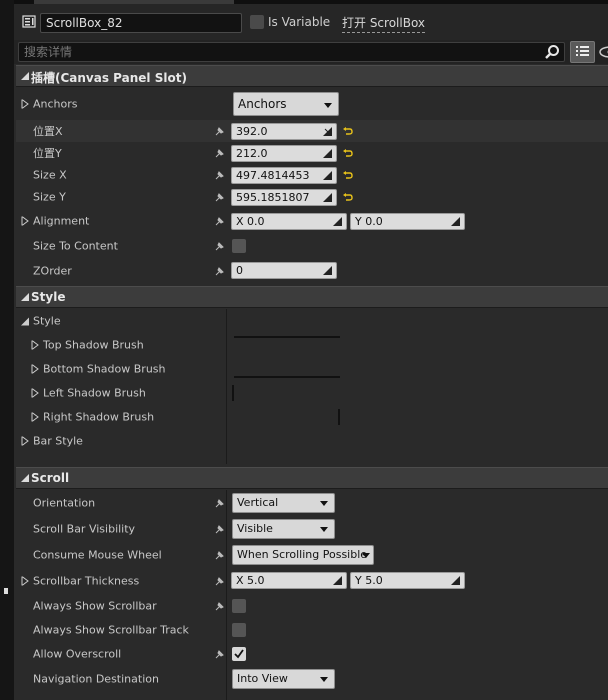 This screenshot has height=700, width=608. Describe the element at coordinates (273, 175) in the screenshot. I see `size-x-value: 497.4814453` at that location.